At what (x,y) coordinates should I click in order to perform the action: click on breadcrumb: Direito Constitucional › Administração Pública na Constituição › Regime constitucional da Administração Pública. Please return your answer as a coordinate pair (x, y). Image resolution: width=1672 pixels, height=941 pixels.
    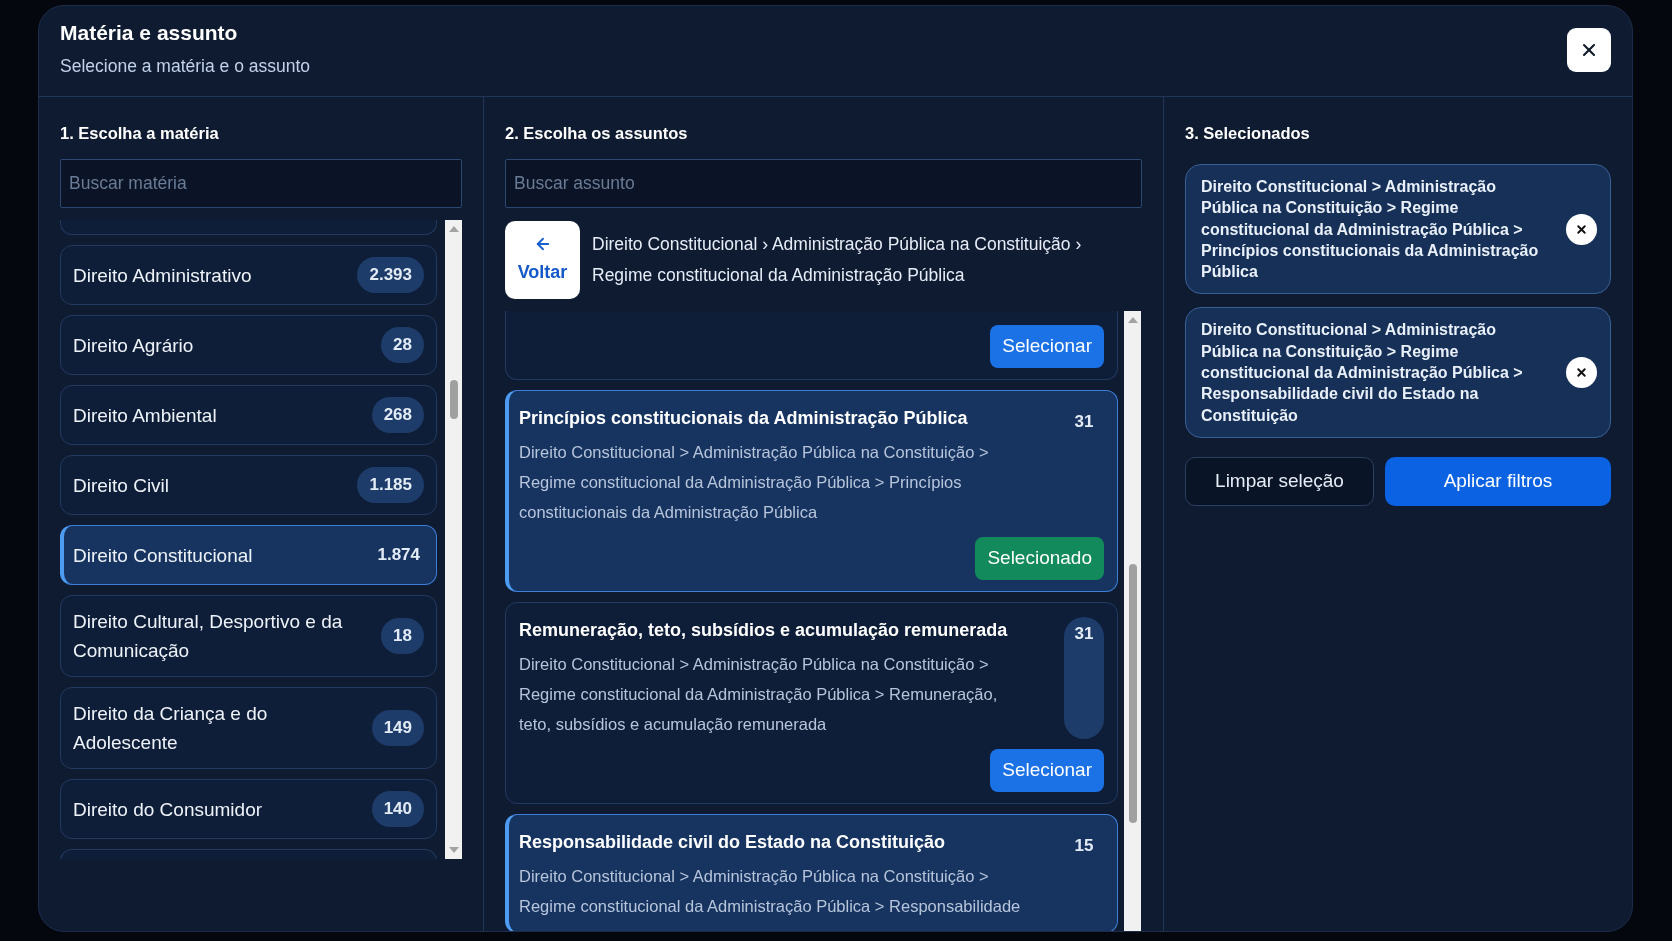
    Looking at the image, I should click on (837, 260).